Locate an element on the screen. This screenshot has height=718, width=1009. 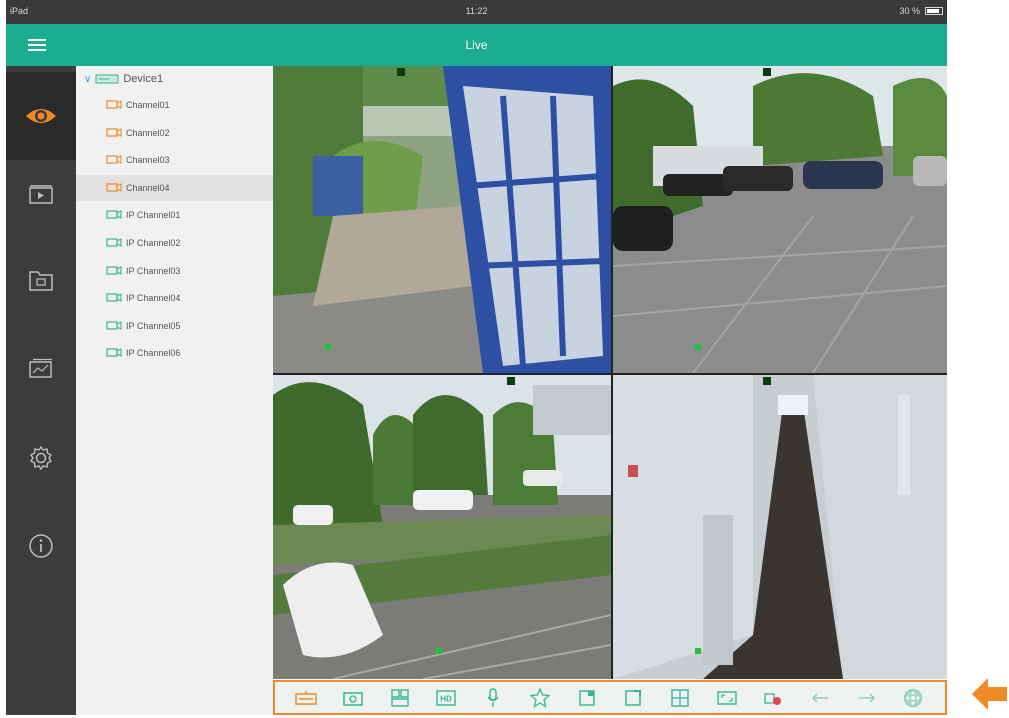
gear-icon is located at coordinates (41, 458).